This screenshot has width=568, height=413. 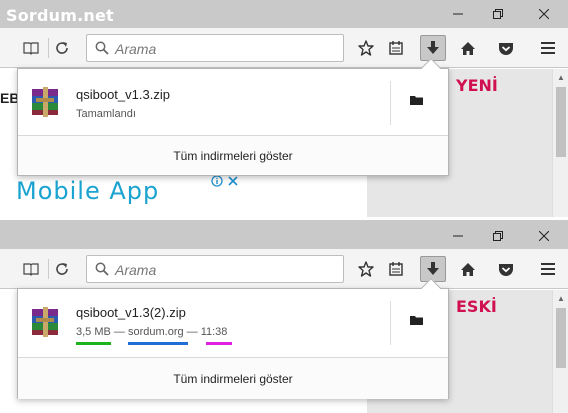 What do you see at coordinates (477, 85) in the screenshot?
I see `new-caption: YENİ` at bounding box center [477, 85].